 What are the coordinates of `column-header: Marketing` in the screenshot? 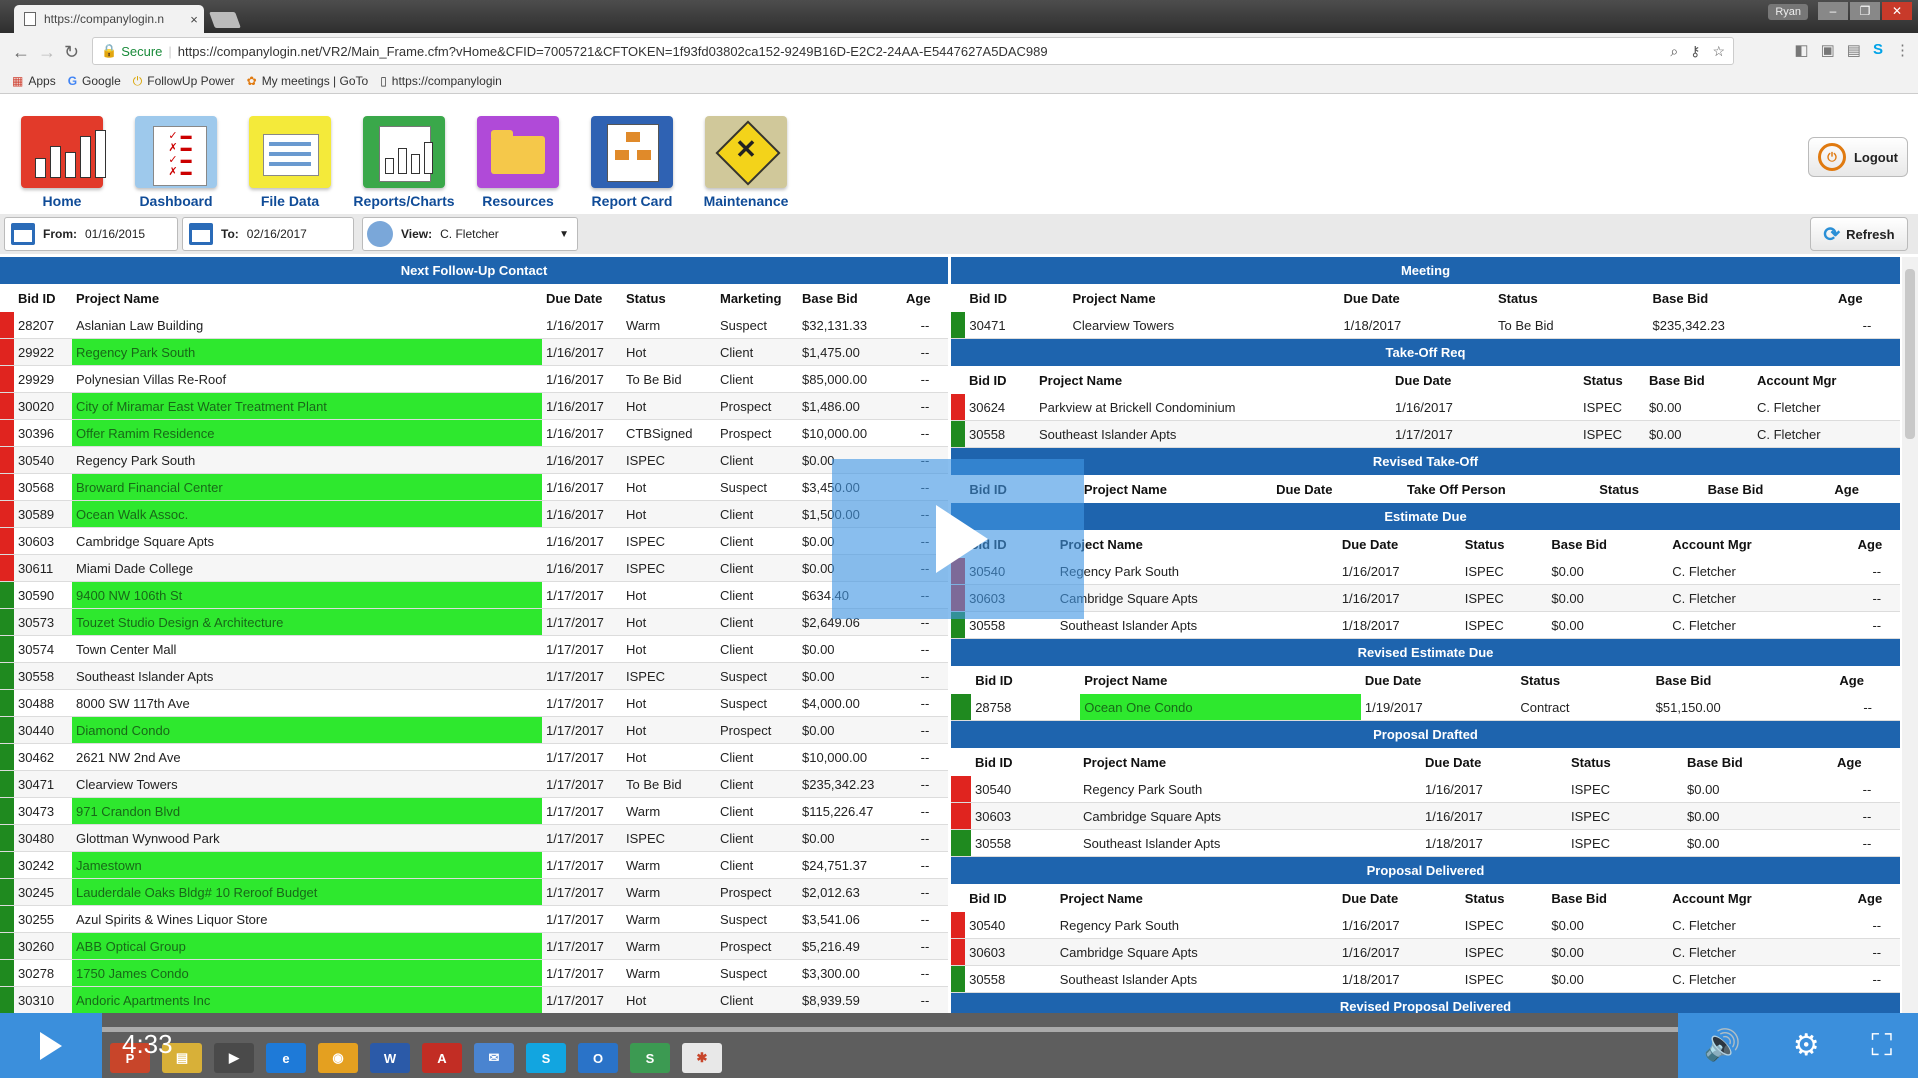 It's located at (757, 298).